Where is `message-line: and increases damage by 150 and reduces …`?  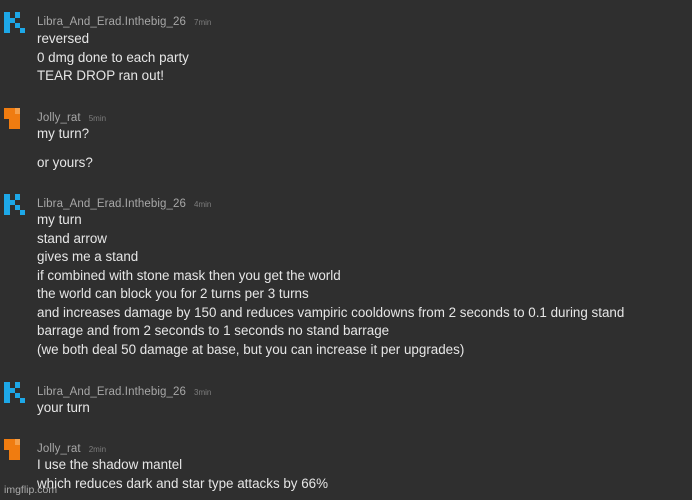 message-line: and increases damage by 150 and reduces … is located at coordinates (331, 312).